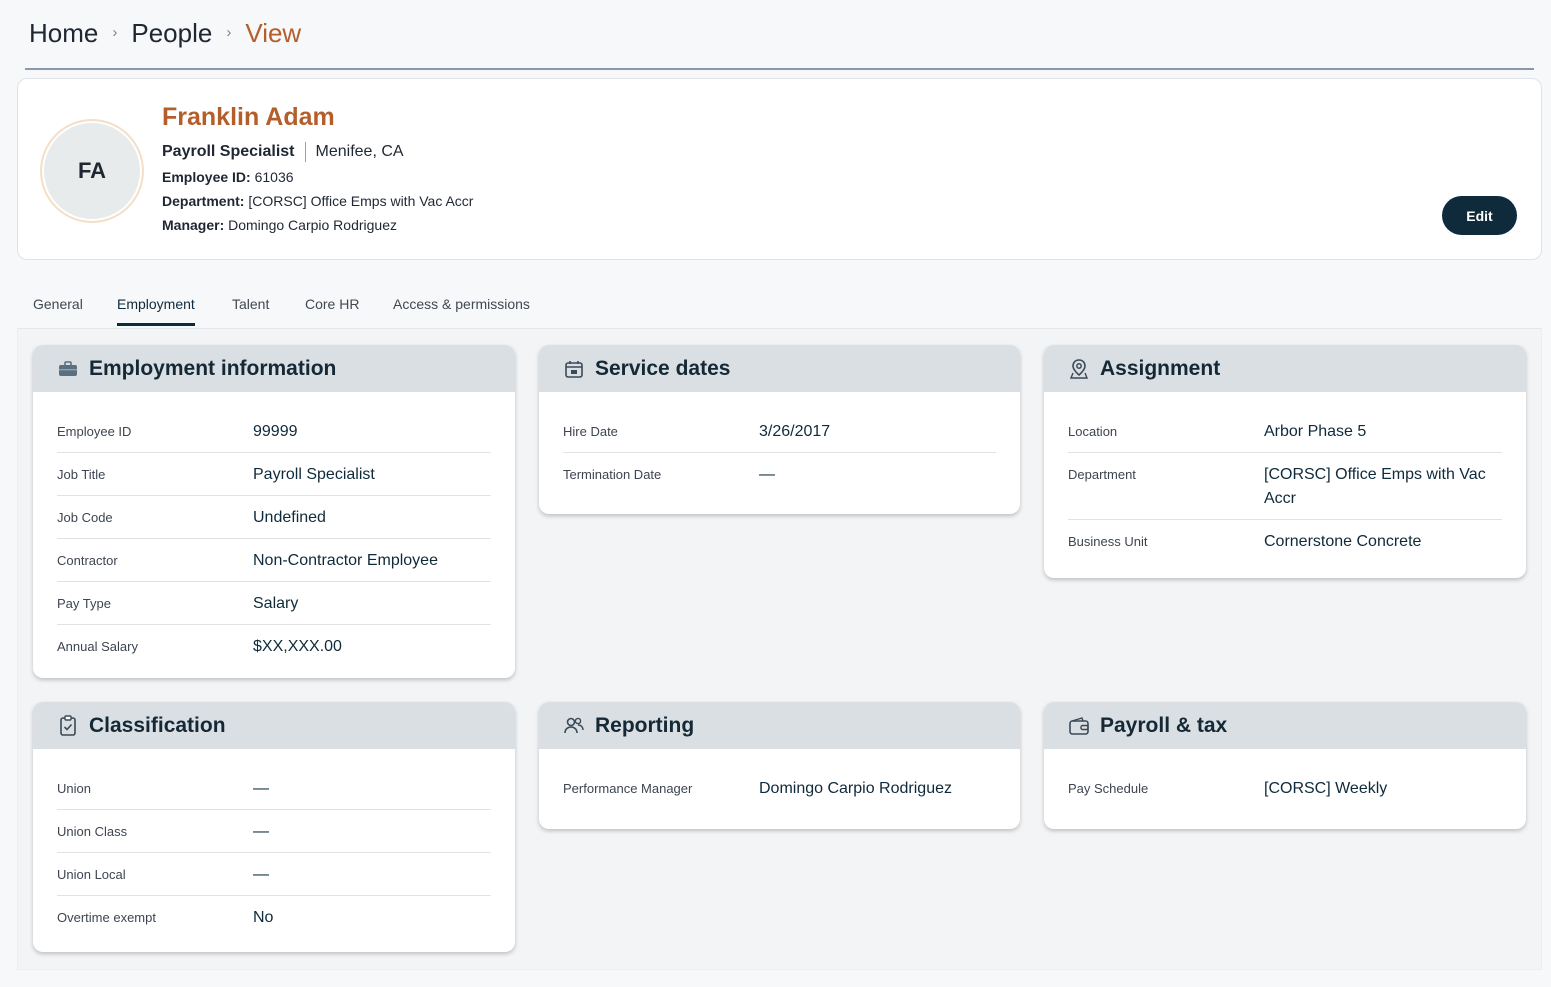 Image resolution: width=1551 pixels, height=987 pixels. What do you see at coordinates (297, 646) in the screenshot?
I see `field-value: $XX,XXX.00` at bounding box center [297, 646].